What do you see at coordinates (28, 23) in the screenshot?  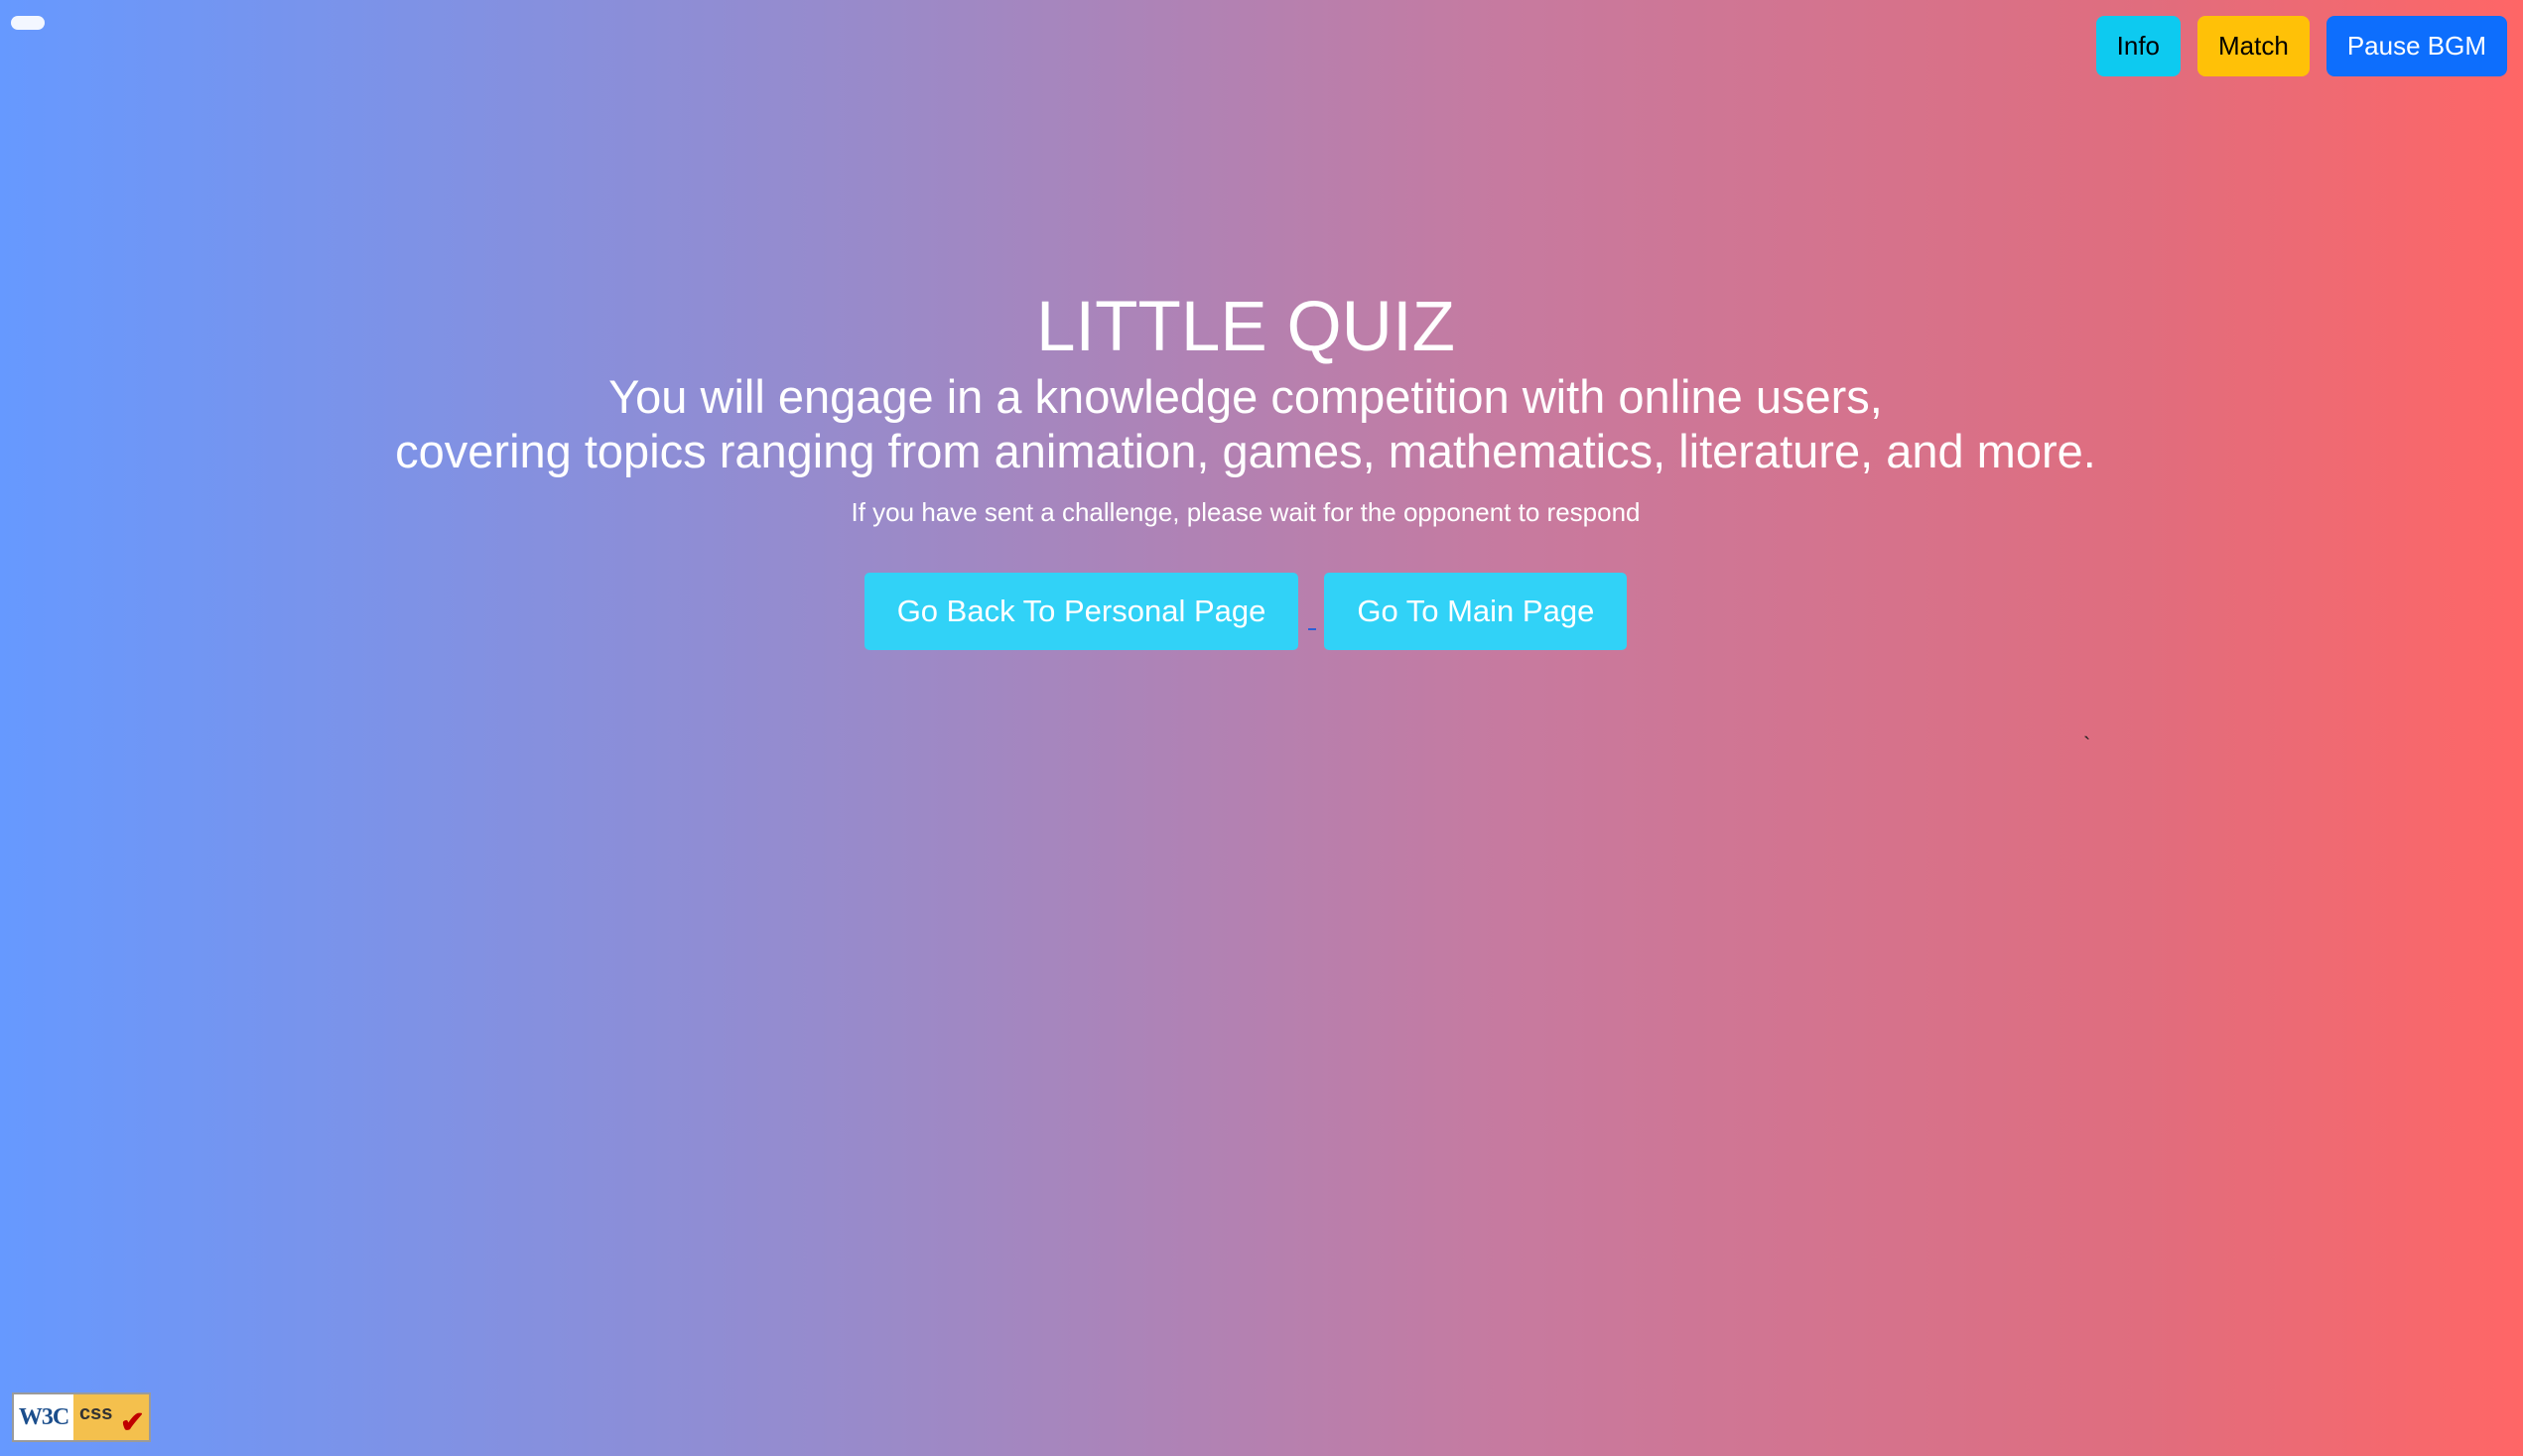 I see `pill-toggle-icon` at bounding box center [28, 23].